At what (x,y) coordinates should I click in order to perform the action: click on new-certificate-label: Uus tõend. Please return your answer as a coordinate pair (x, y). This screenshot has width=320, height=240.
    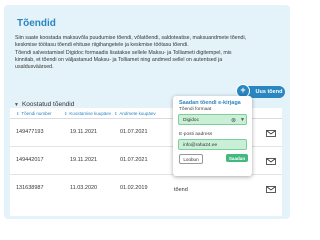
    Looking at the image, I should click on (269, 92).